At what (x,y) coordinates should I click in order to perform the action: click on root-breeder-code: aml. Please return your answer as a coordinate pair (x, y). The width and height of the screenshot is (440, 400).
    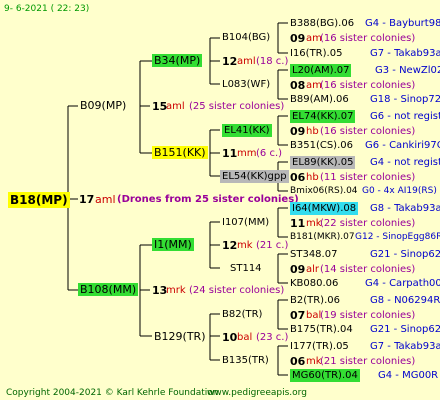
    Looking at the image, I should click on (105, 199).